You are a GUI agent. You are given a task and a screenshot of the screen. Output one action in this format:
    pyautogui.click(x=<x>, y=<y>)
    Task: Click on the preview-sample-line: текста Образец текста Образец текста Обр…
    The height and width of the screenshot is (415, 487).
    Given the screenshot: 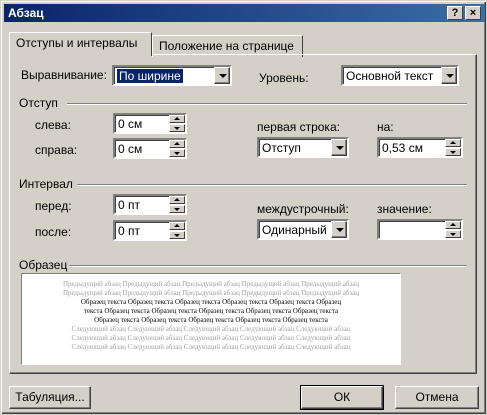 What is the action you would take?
    pyautogui.click(x=211, y=311)
    